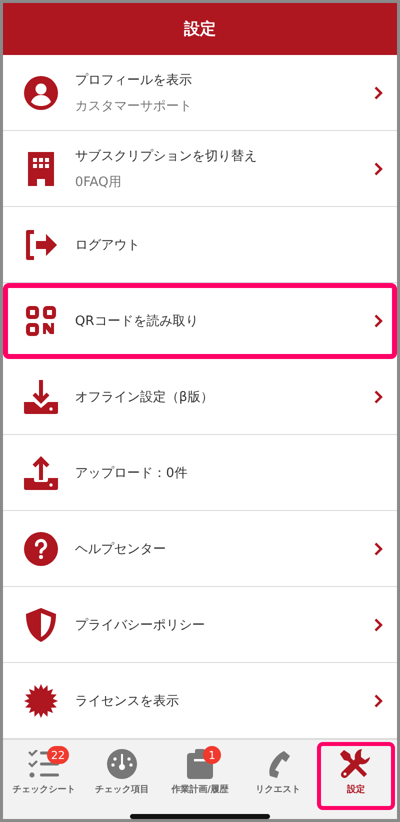 The height and width of the screenshot is (822, 400). What do you see at coordinates (200, 776) in the screenshot?
I see `tab-button: 1 作業計画/履歴` at bounding box center [200, 776].